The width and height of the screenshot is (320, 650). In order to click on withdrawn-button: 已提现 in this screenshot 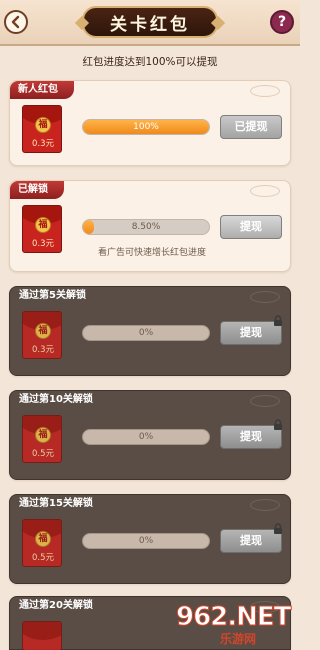, I will do `click(251, 127)`.